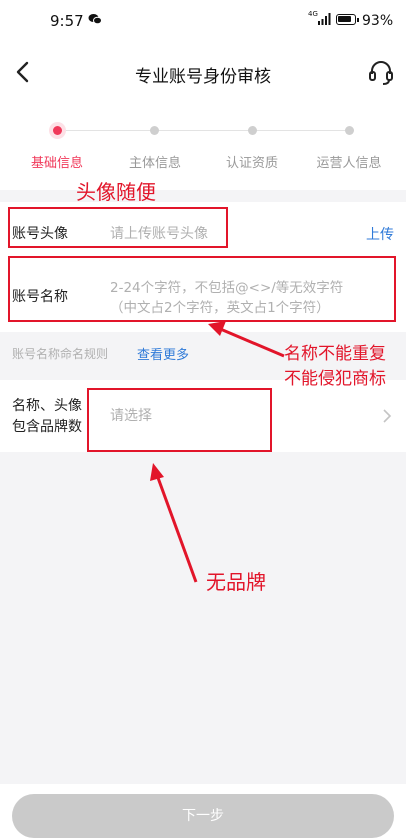 This screenshot has height=839, width=406. Describe the element at coordinates (116, 192) in the screenshot. I see `annotation-avatar-note: 头像随便` at that location.